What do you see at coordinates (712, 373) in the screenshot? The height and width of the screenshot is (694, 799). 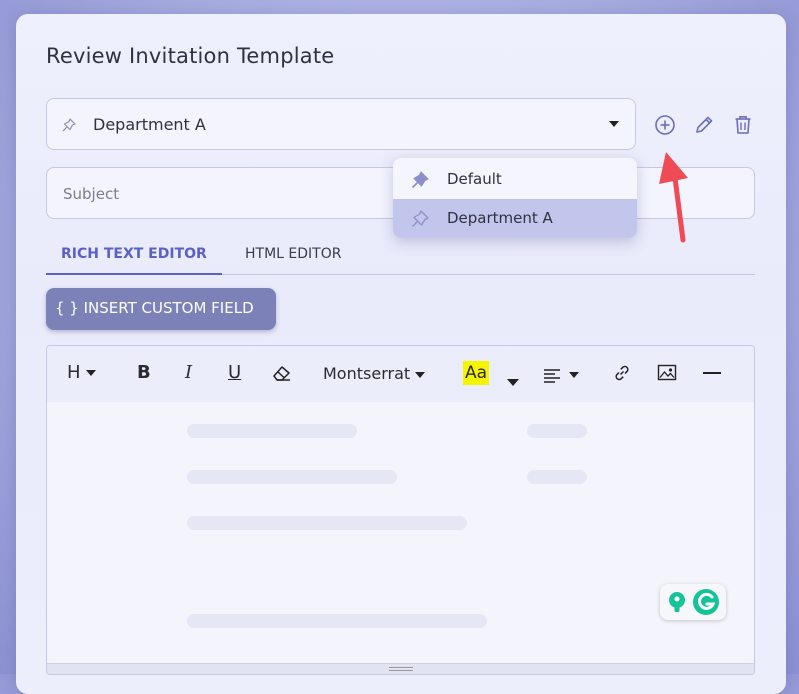 I see `horizontal-rule-button` at bounding box center [712, 373].